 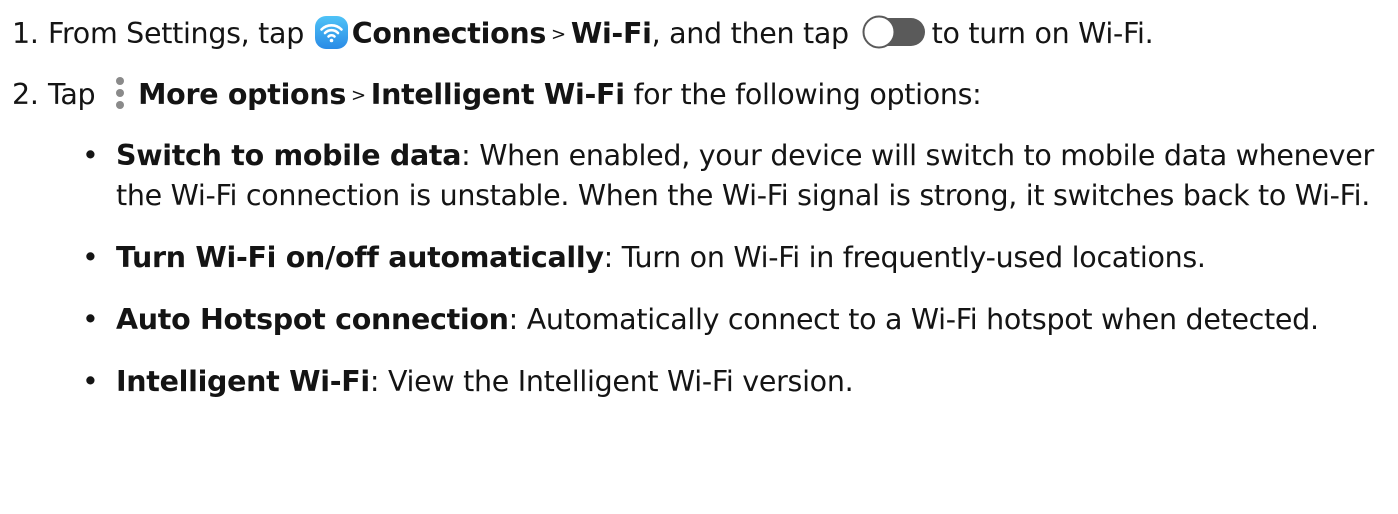 I want to click on connections-label: Connections, so click(x=449, y=33).